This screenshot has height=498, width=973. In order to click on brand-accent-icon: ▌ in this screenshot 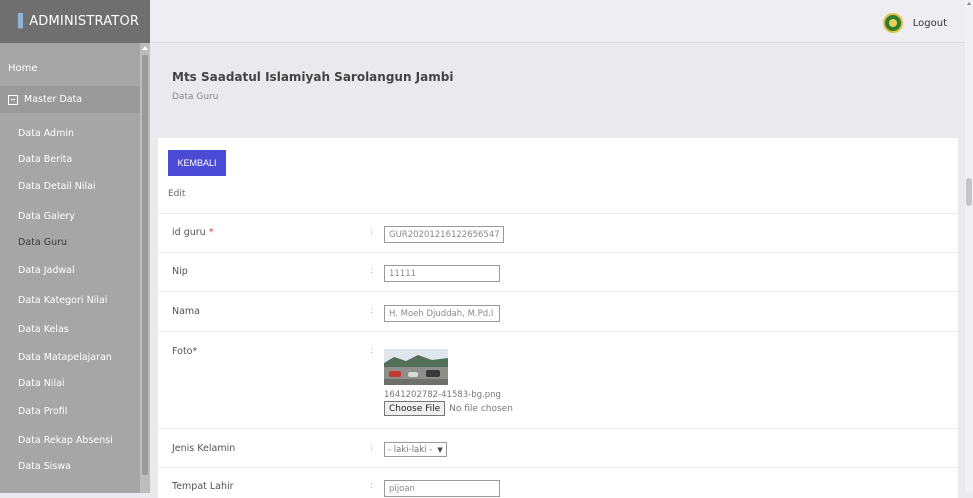, I will do `click(23, 21)`.